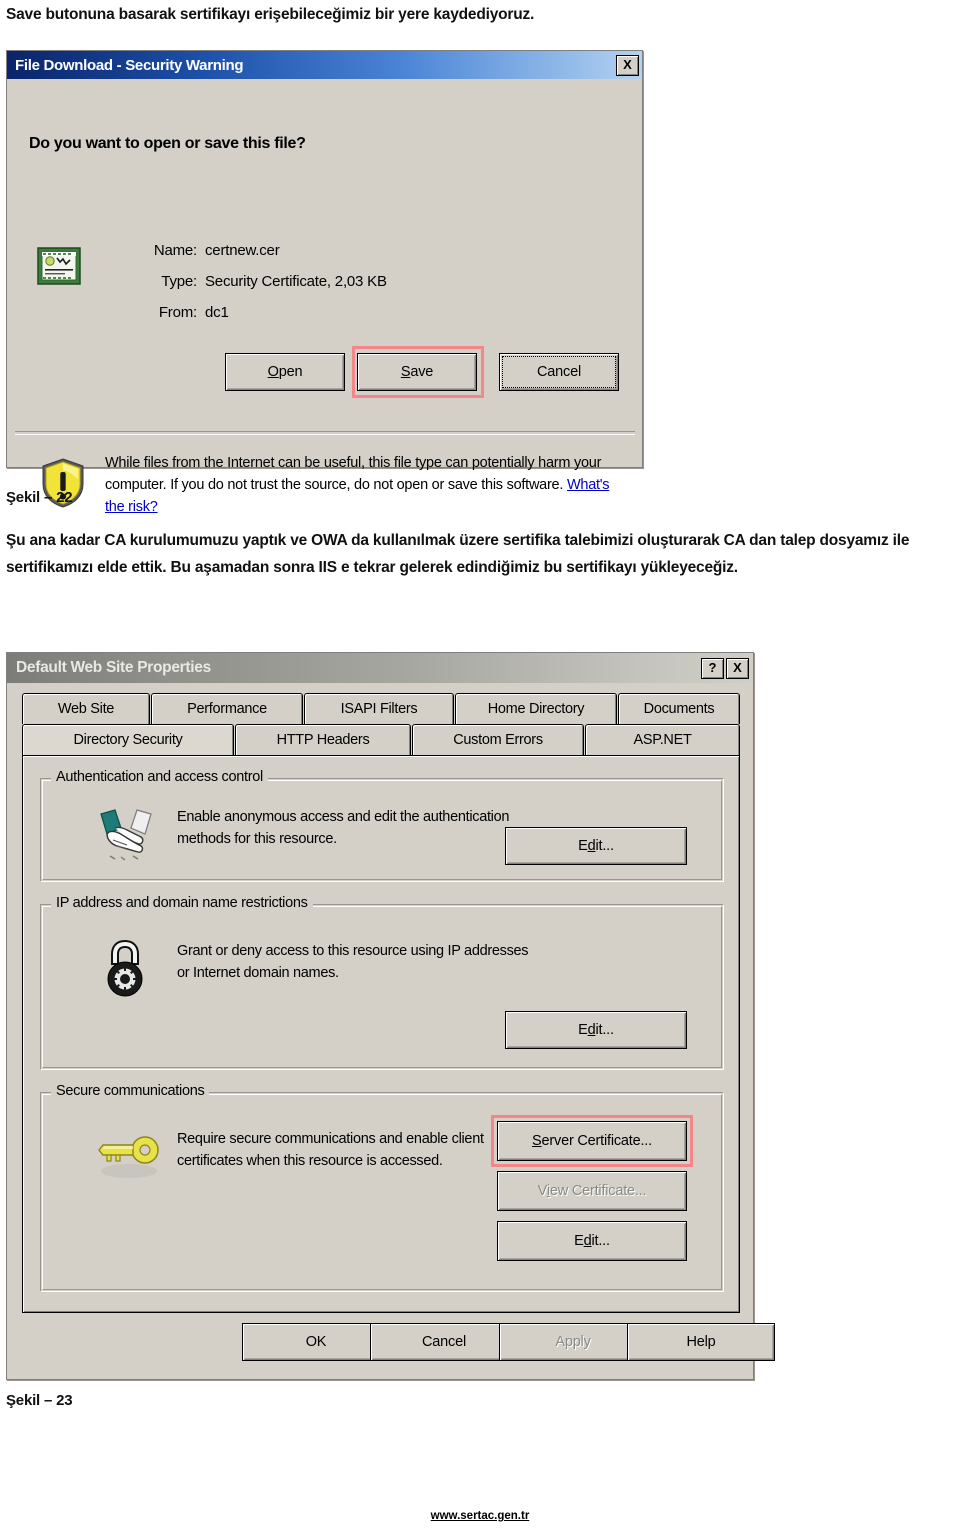 This screenshot has height=1535, width=960. Describe the element at coordinates (417, 372) in the screenshot. I see `save-button: Save` at that location.